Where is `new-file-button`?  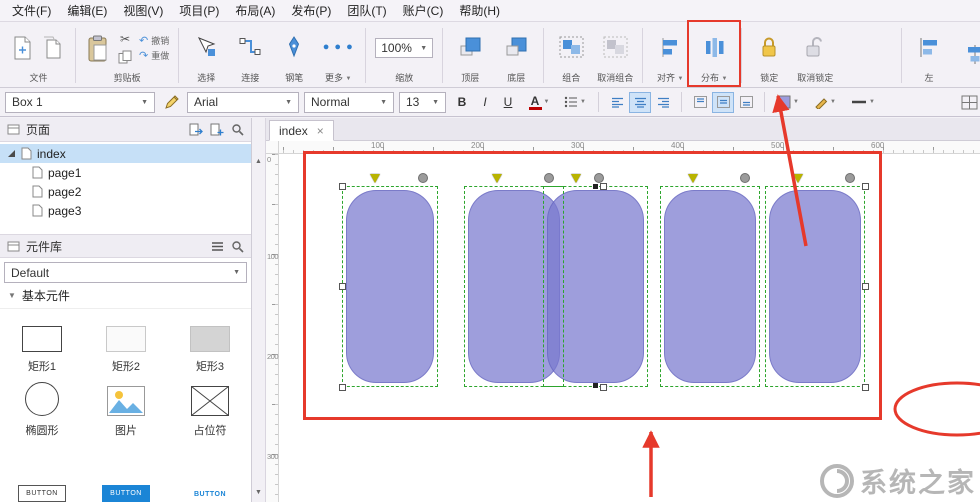
new-file-button is located at coordinates (22, 48).